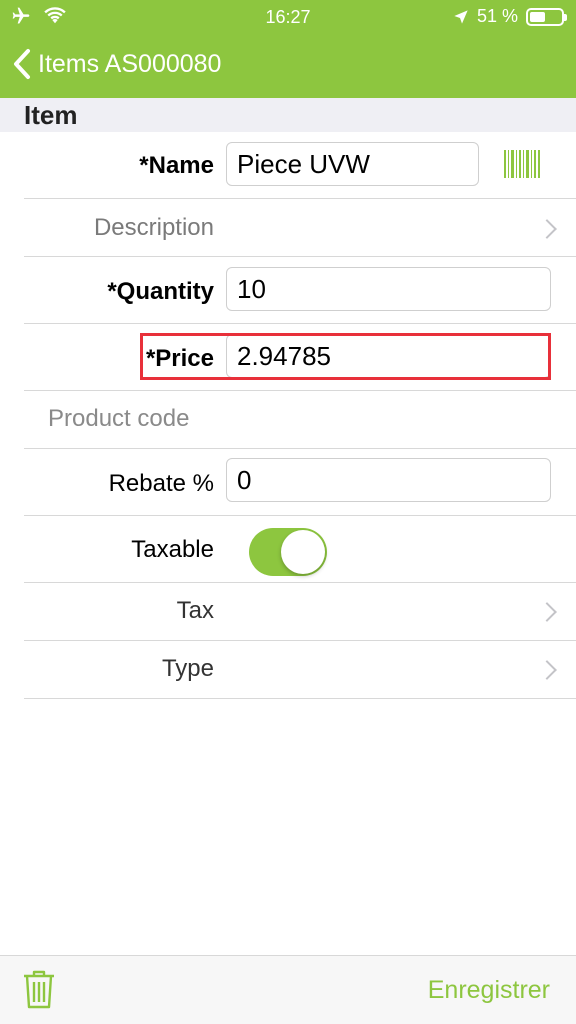 Image resolution: width=576 pixels, height=1024 pixels. Describe the element at coordinates (288, 612) in the screenshot. I see `tax-row: Tax` at that location.